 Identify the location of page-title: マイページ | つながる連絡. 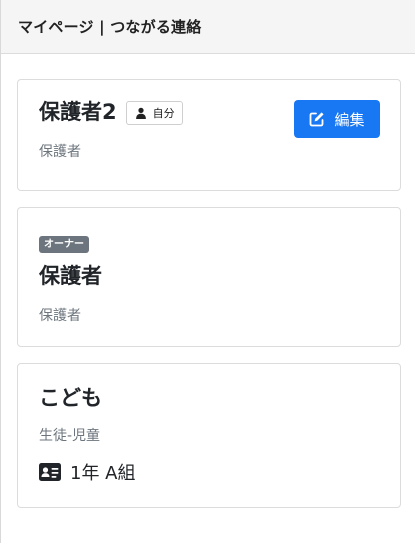
(110, 27).